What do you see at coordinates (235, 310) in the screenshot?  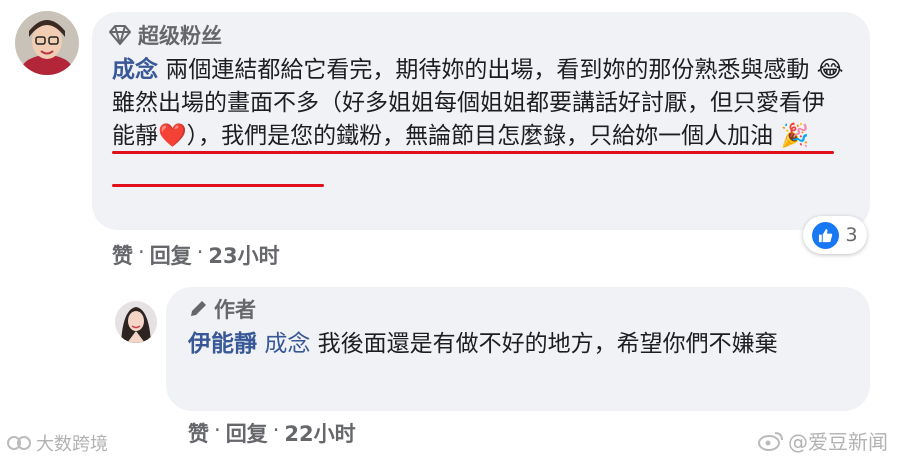 I see `author-badge-label: 作者` at bounding box center [235, 310].